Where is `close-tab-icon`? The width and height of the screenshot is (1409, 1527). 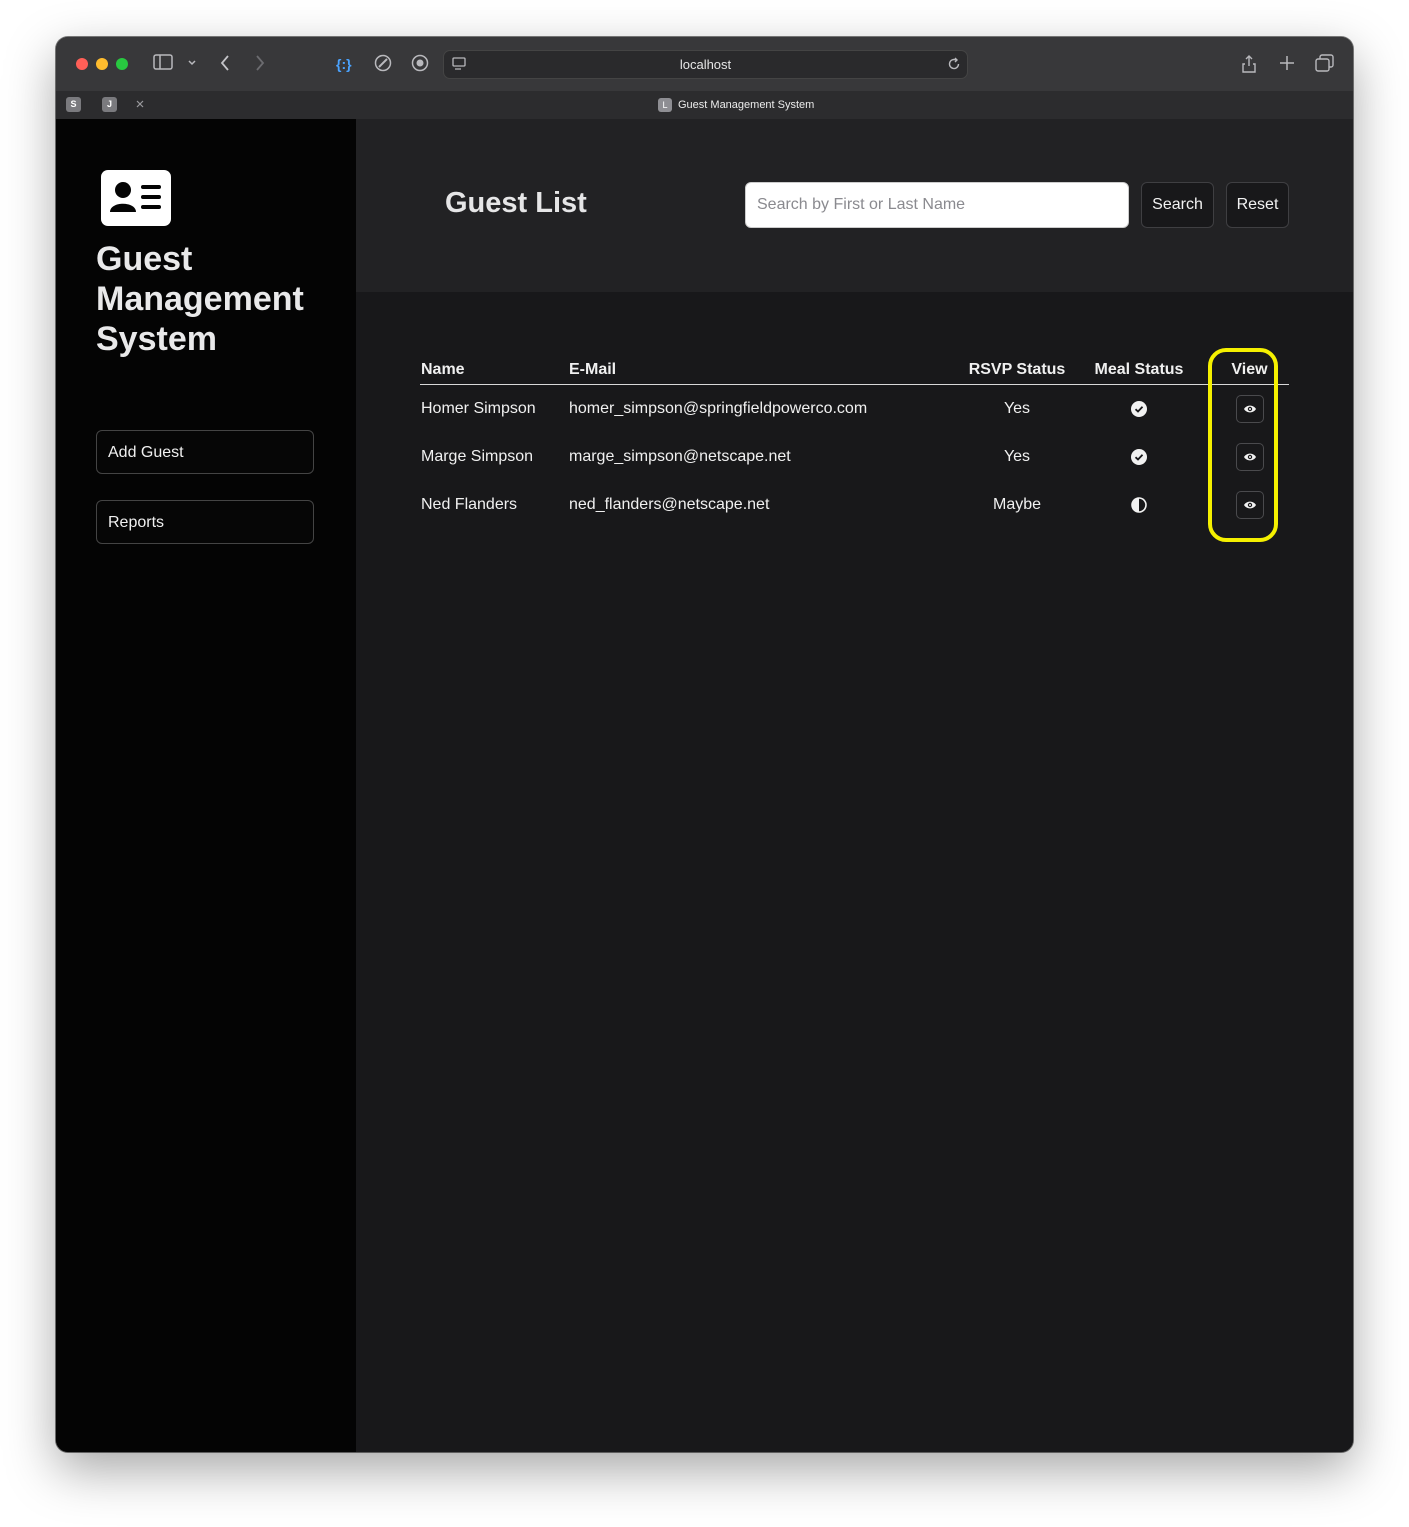
close-tab-icon is located at coordinates (140, 106).